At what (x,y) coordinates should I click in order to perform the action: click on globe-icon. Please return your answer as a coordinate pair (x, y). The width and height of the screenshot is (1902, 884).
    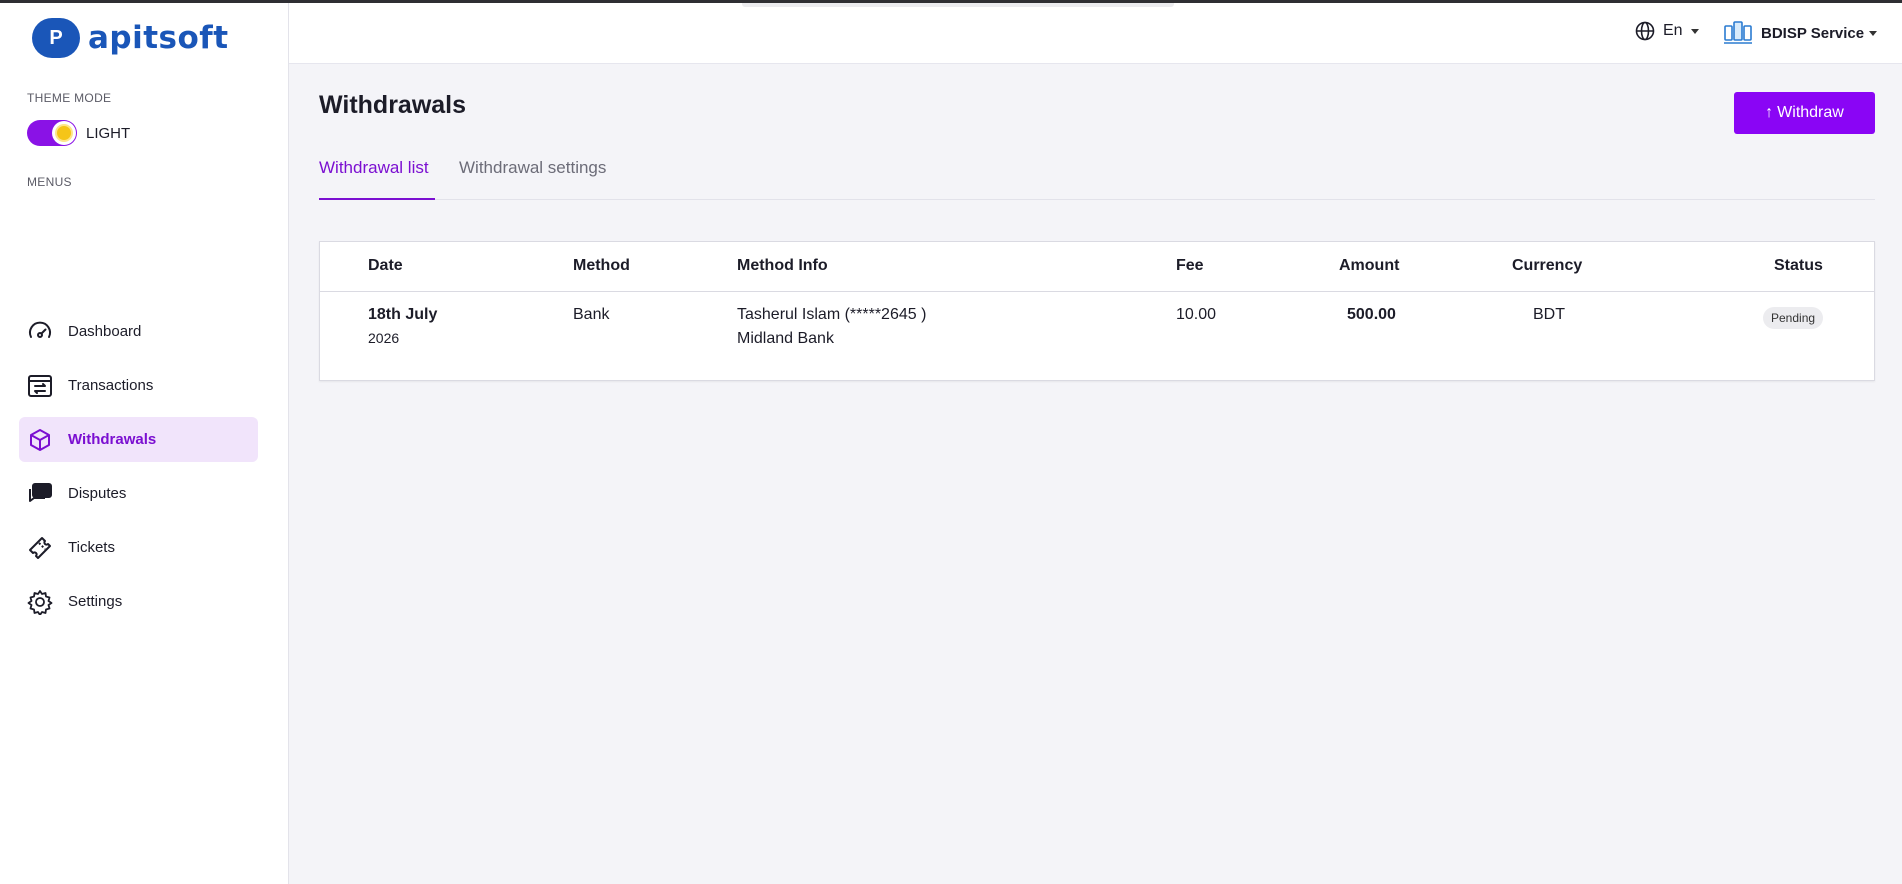
    Looking at the image, I should click on (1645, 31).